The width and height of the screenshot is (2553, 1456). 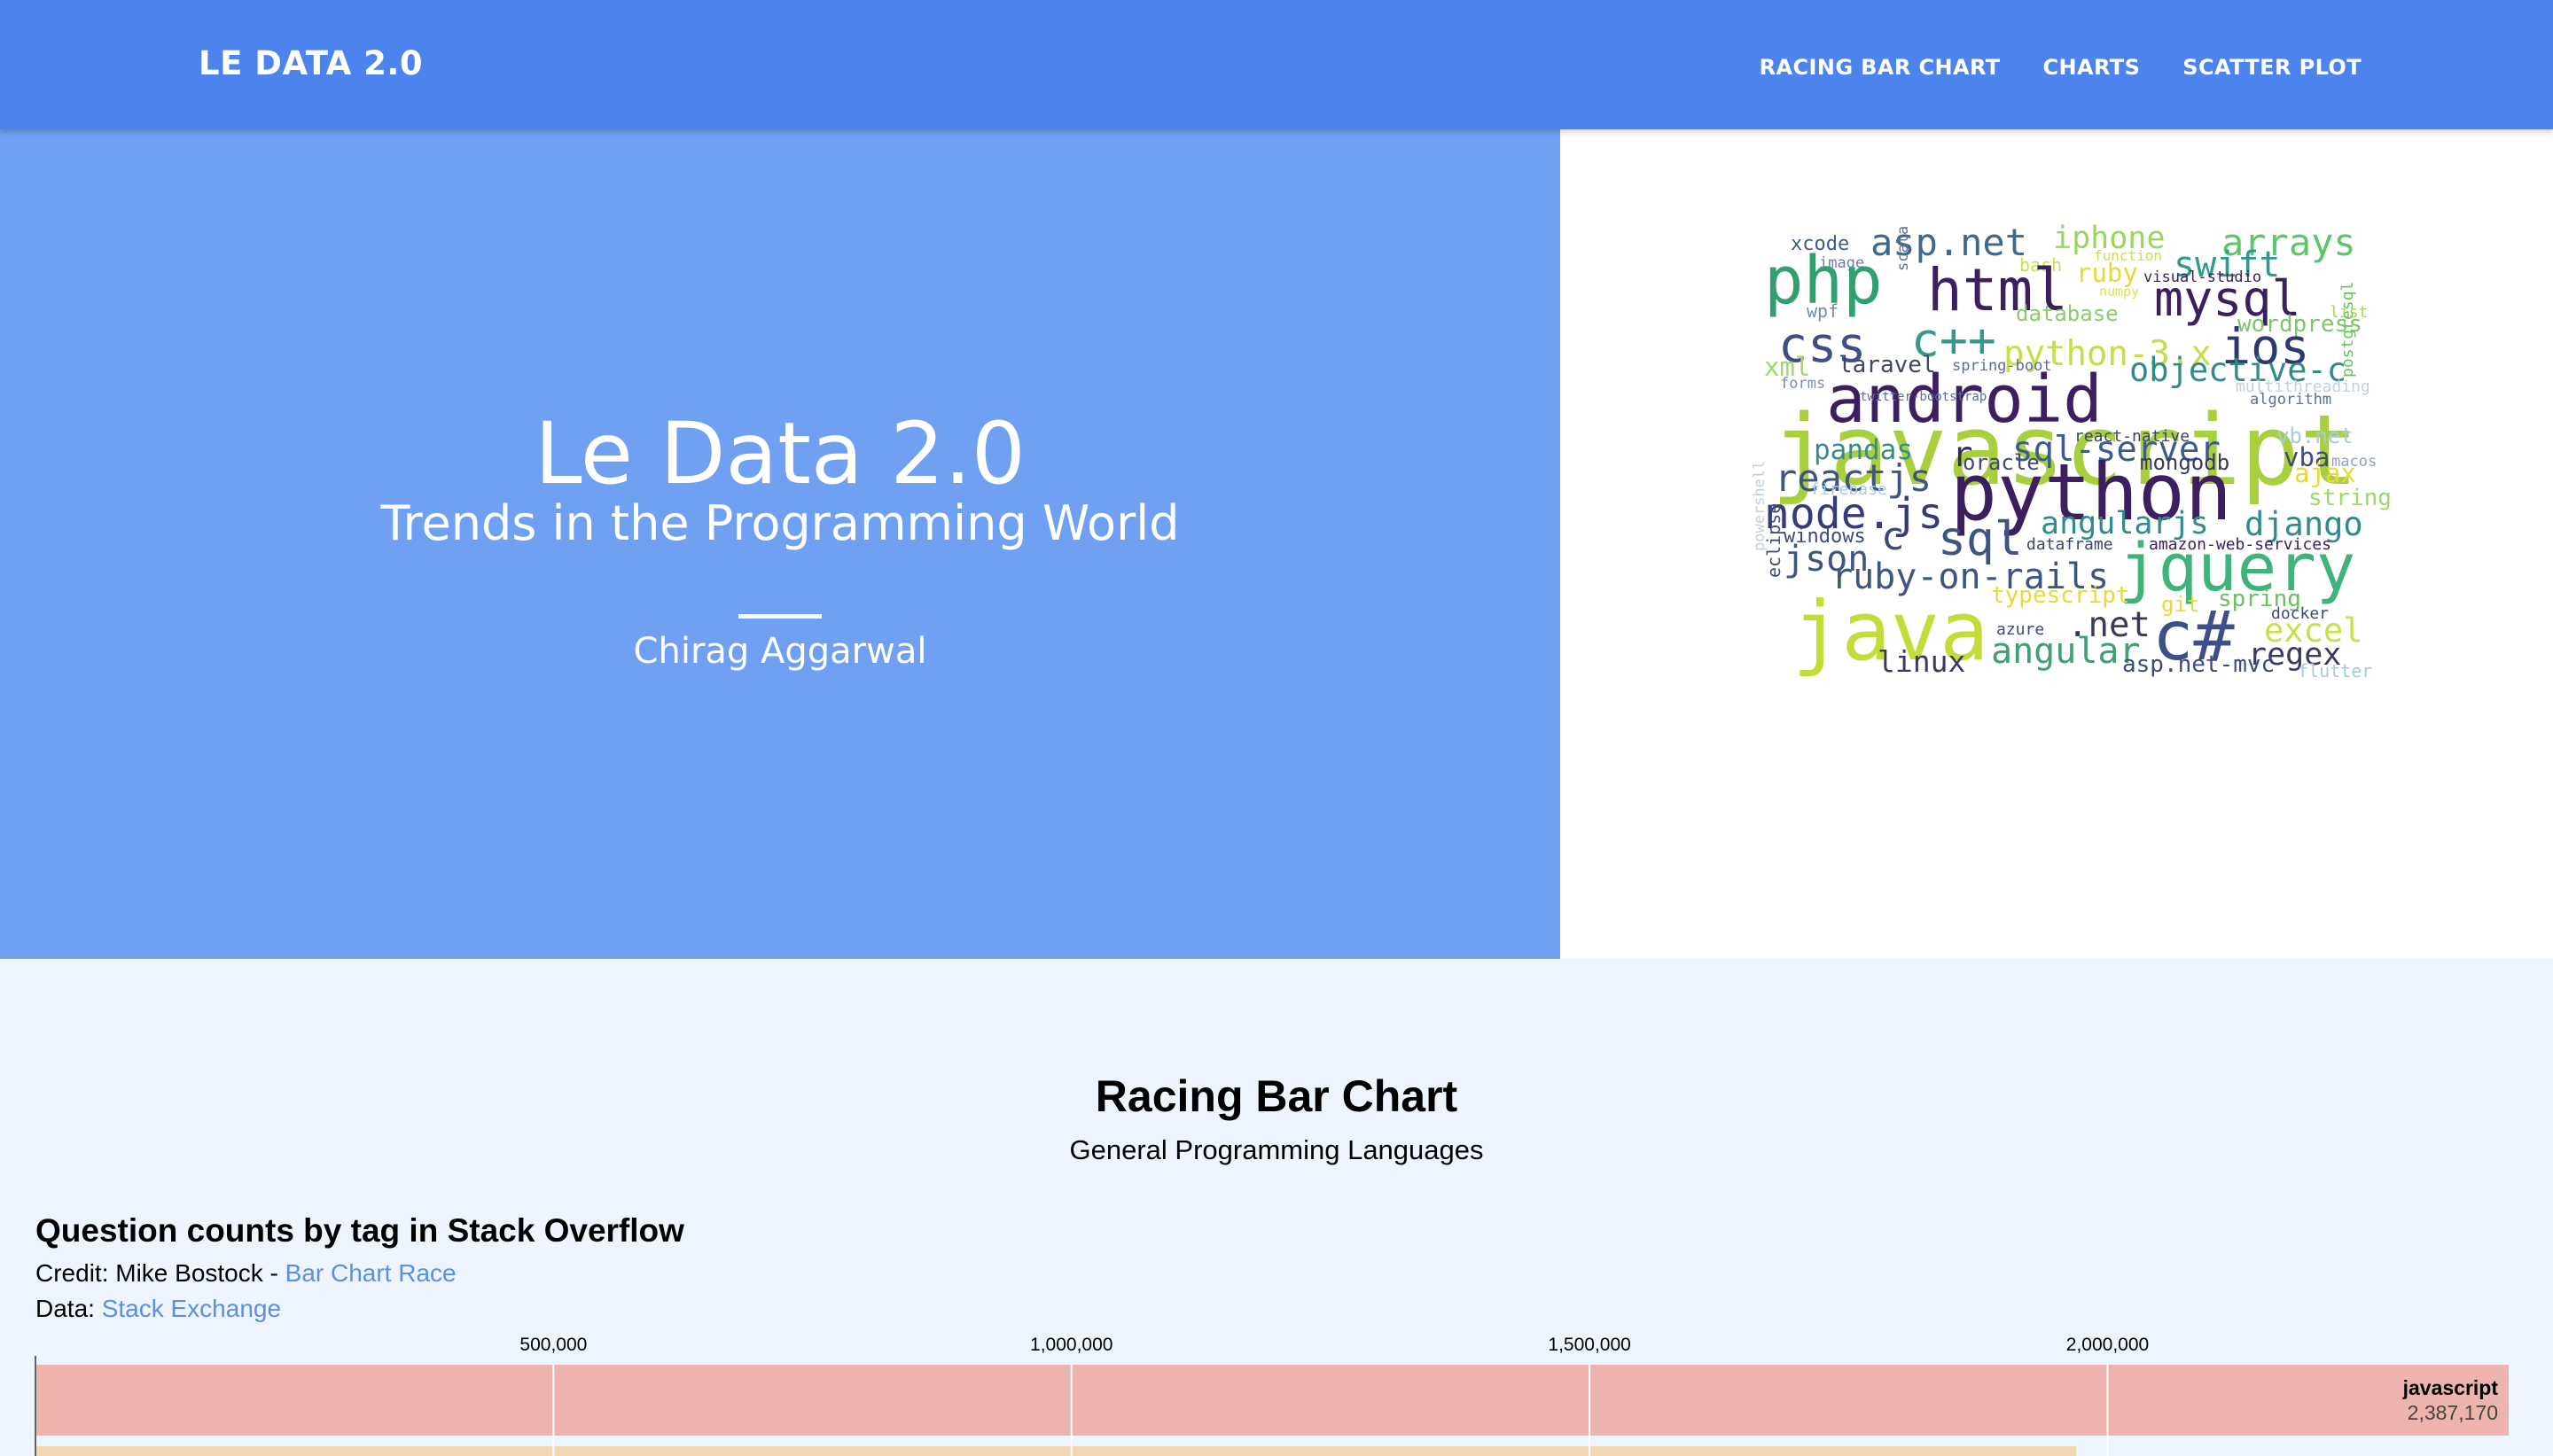 What do you see at coordinates (2198, 664) in the screenshot?
I see `word-cloud-word: asp.net-mvc` at bounding box center [2198, 664].